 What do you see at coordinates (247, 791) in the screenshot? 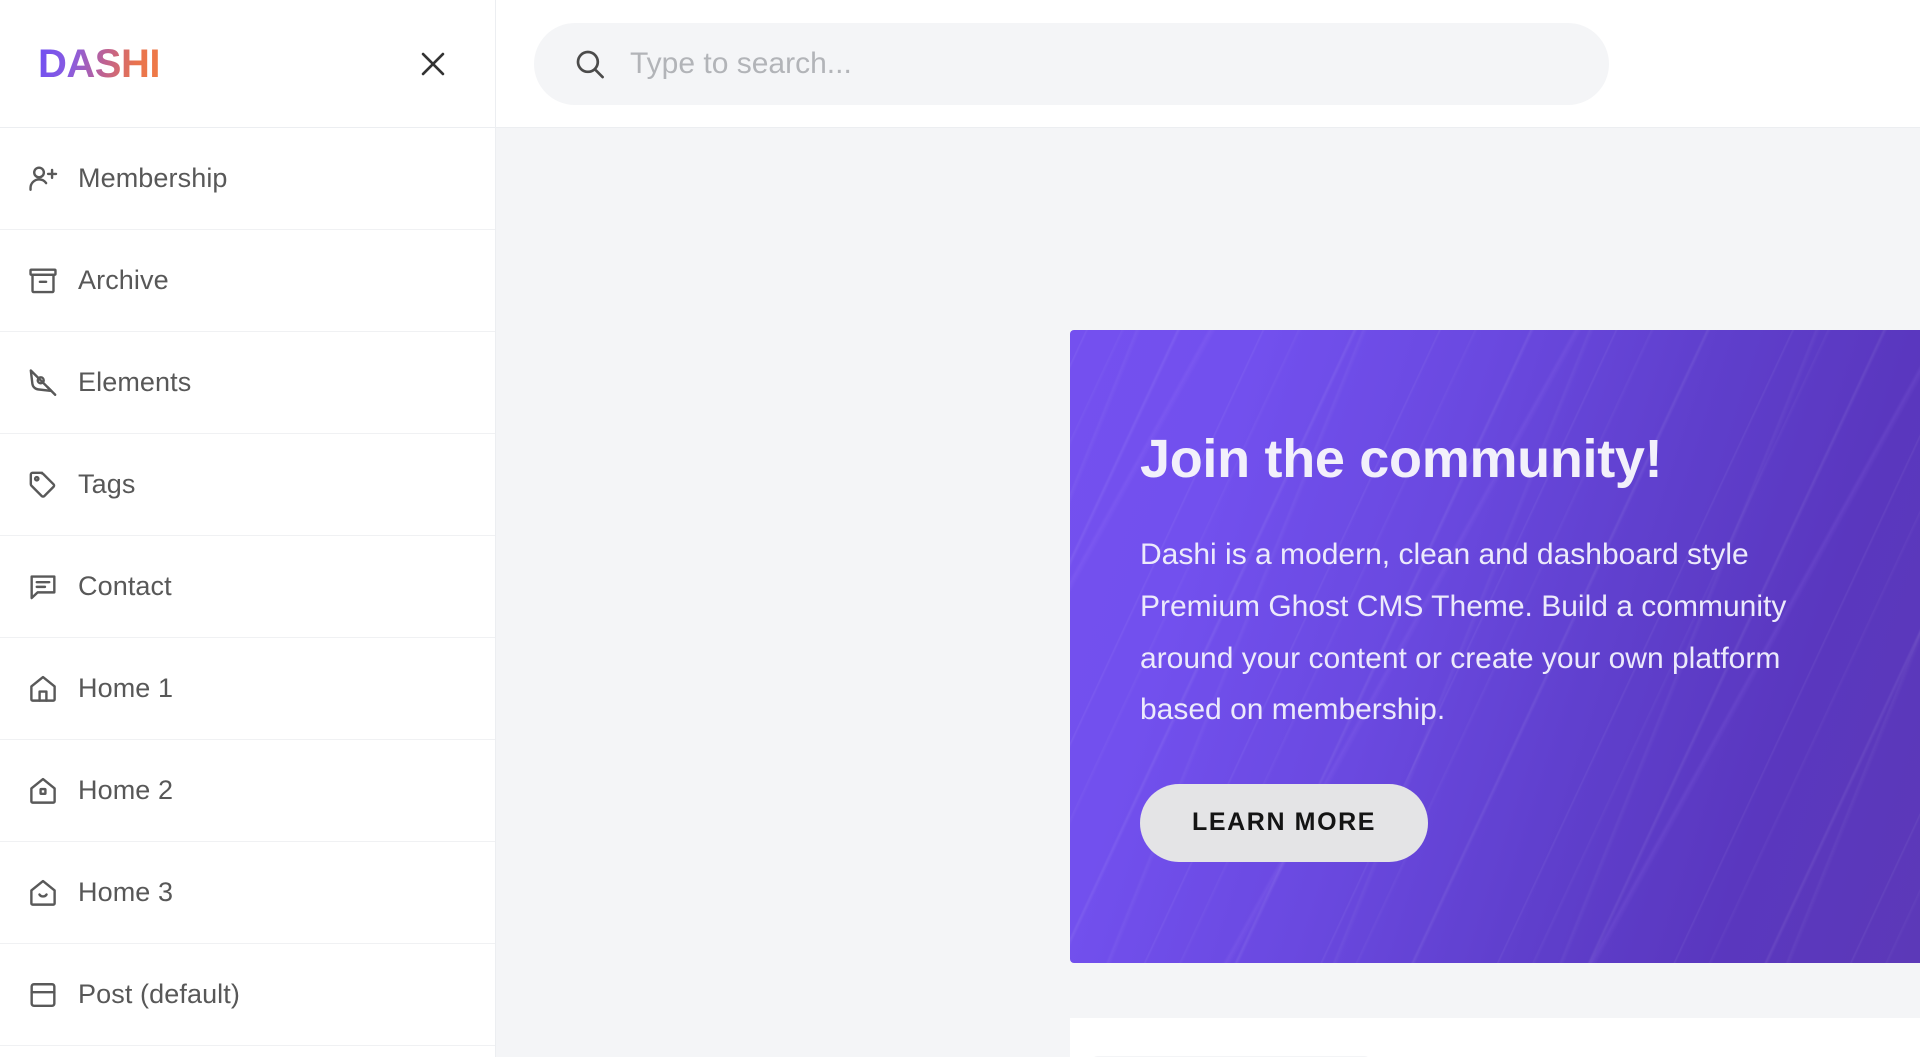
I see `sidebar-item-home-2: Home 2` at bounding box center [247, 791].